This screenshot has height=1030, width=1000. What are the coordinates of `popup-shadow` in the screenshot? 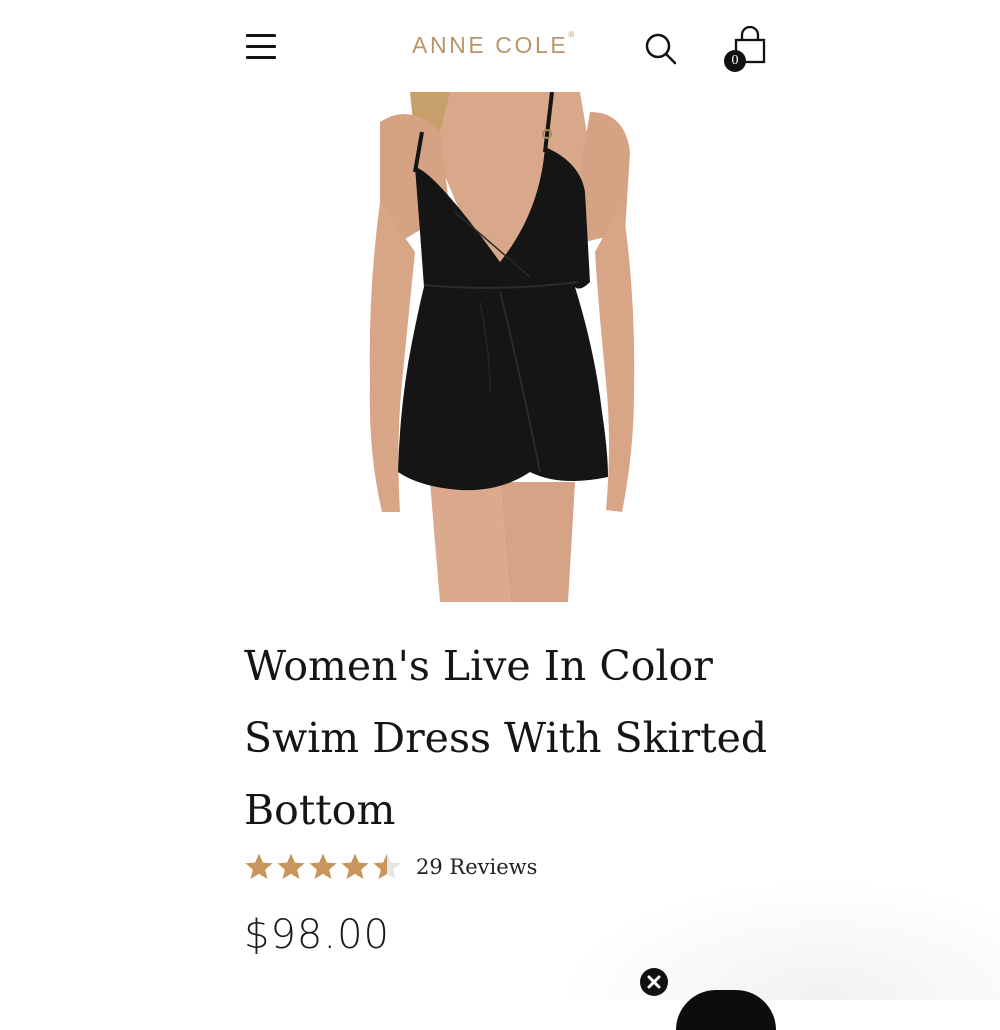 It's located at (780, 940).